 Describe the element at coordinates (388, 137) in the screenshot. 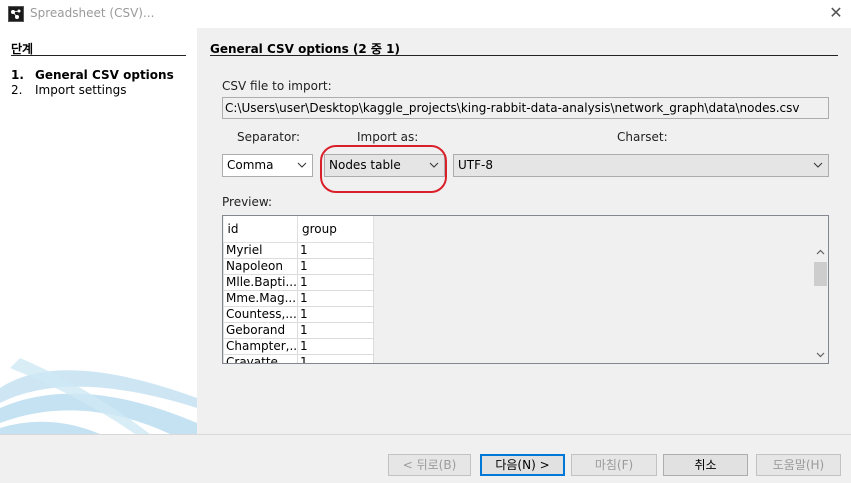

I see `import-as-label: Import as:` at that location.